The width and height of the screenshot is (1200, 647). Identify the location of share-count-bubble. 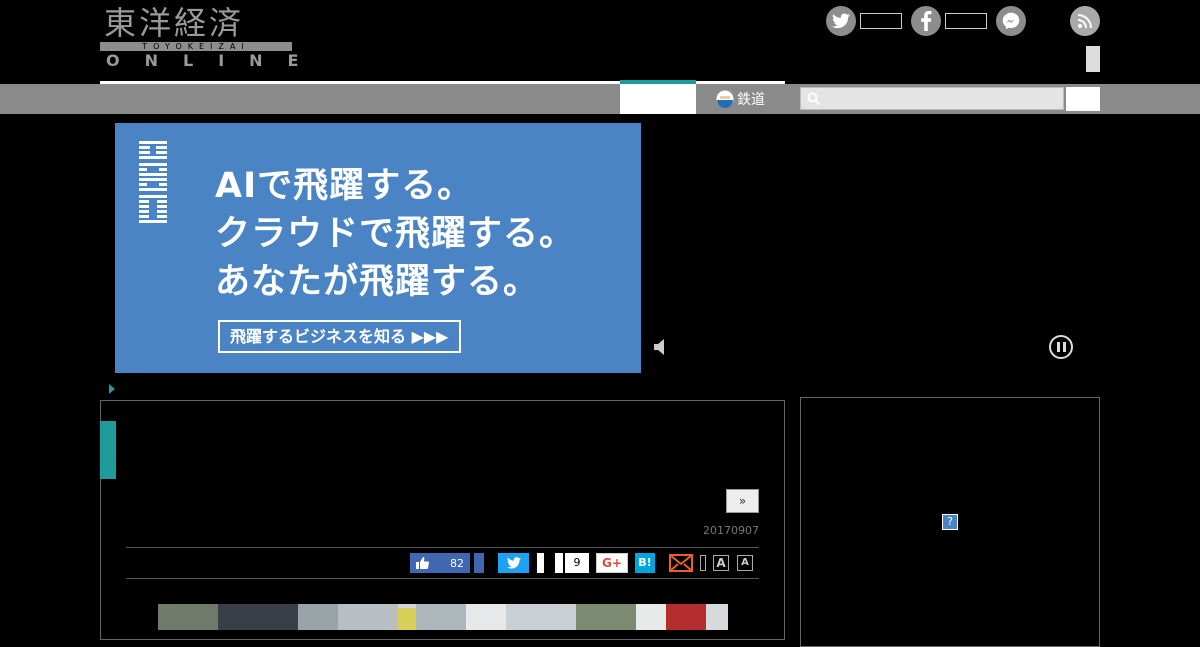
(559, 563).